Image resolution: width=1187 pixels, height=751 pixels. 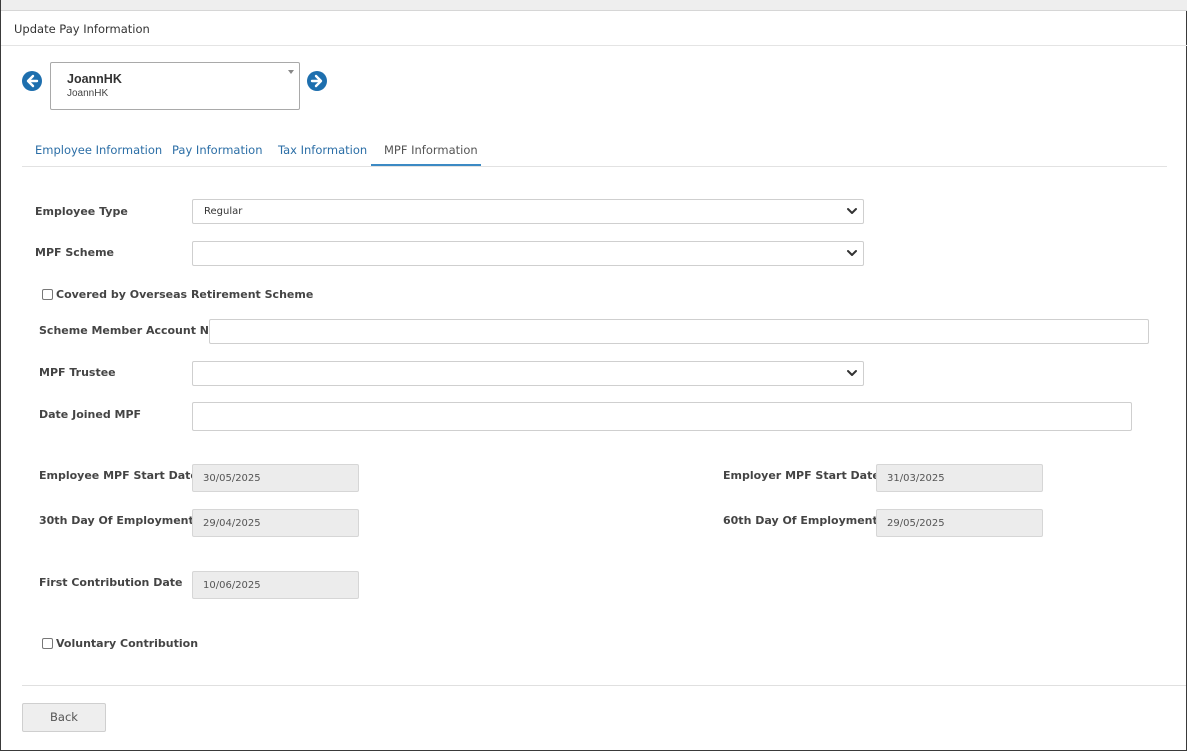 What do you see at coordinates (94, 79) in the screenshot?
I see `employee-name: JoannHK` at bounding box center [94, 79].